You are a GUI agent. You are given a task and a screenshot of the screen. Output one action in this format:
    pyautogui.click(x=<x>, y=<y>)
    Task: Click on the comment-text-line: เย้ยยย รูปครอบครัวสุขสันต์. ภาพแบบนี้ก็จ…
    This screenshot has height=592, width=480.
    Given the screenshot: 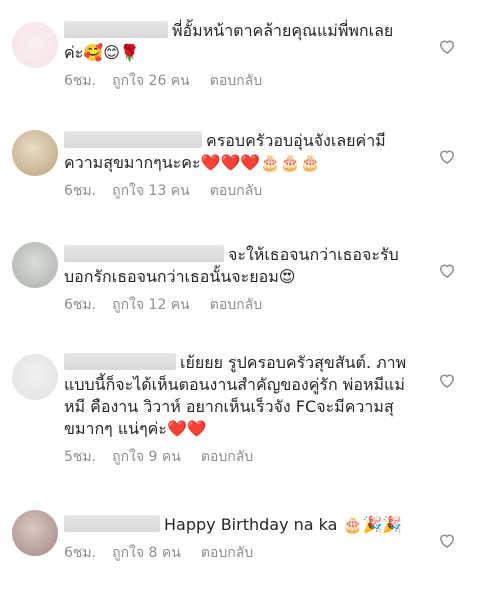 What is the action you would take?
    pyautogui.click(x=237, y=396)
    